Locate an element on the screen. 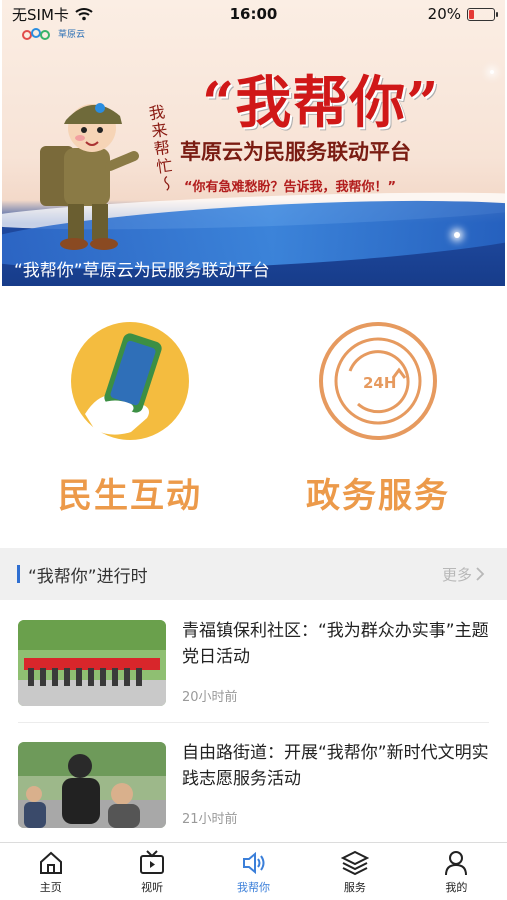  tab-bar: 主页 视听 我帮你 服务 我的 is located at coordinates (253, 871).